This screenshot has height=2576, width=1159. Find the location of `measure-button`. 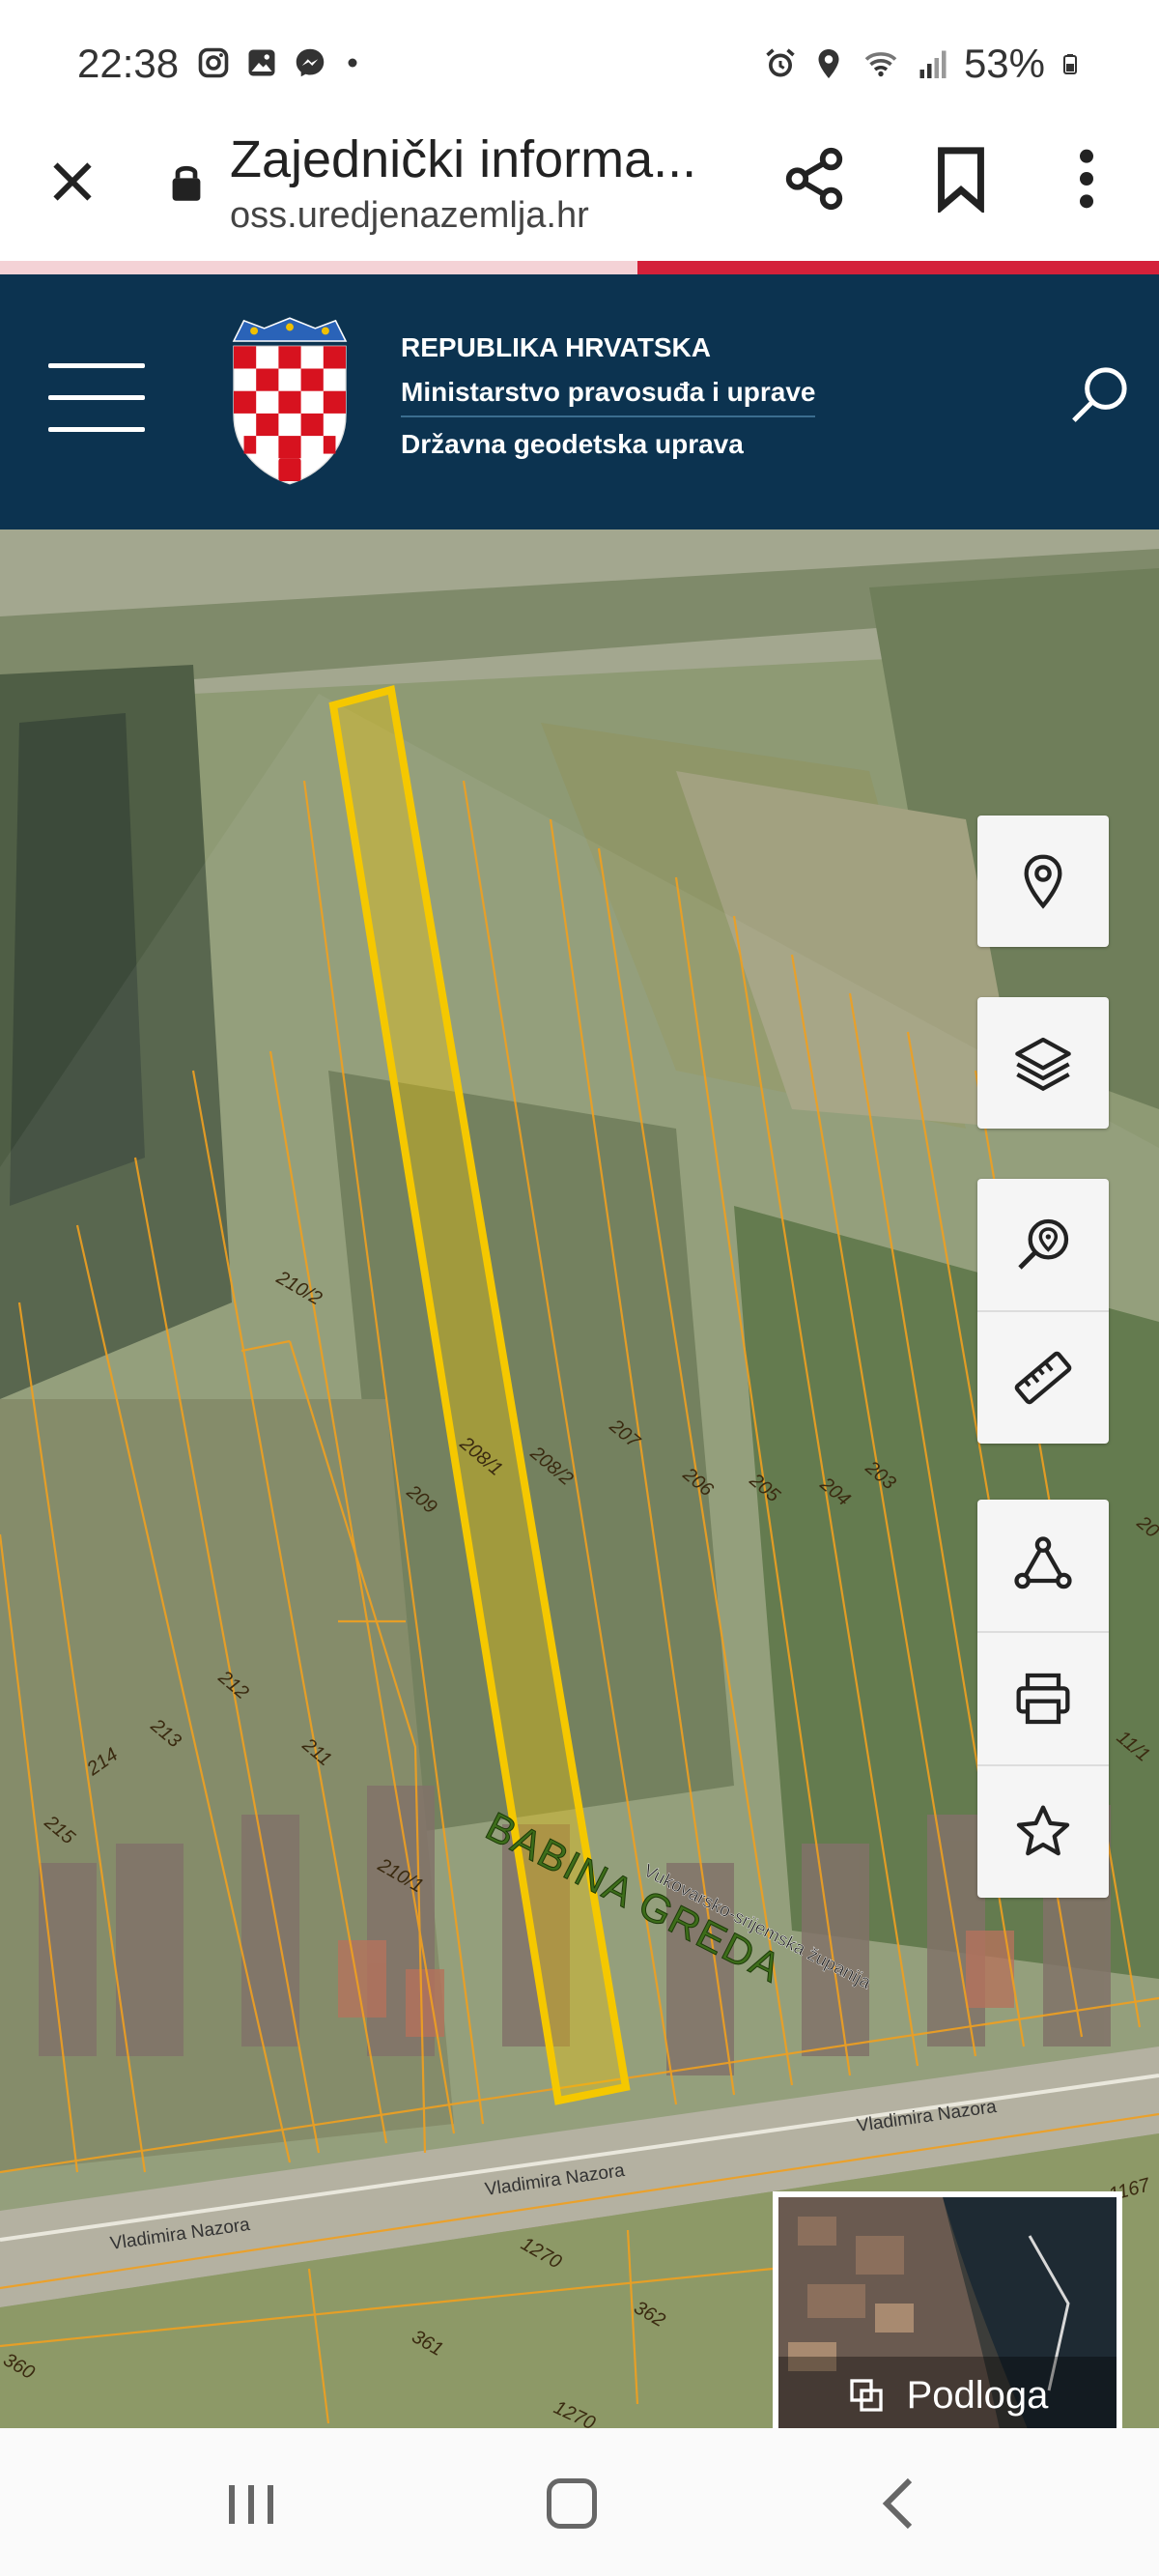

measure-button is located at coordinates (1043, 1378).